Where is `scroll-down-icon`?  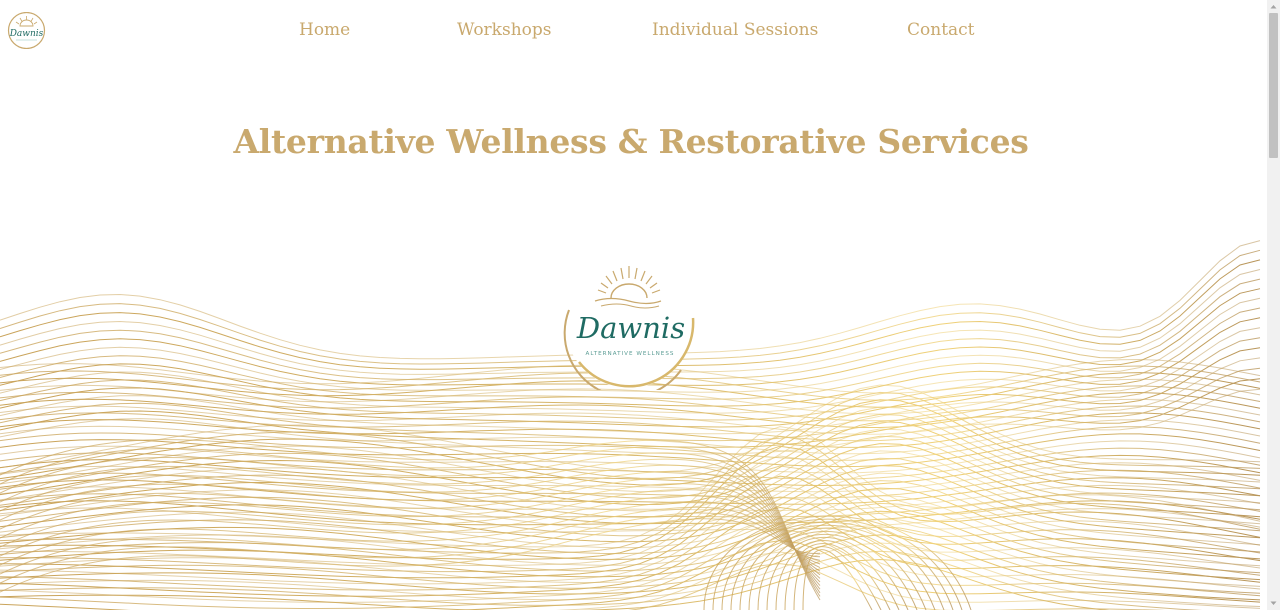 scroll-down-icon is located at coordinates (1273, 603).